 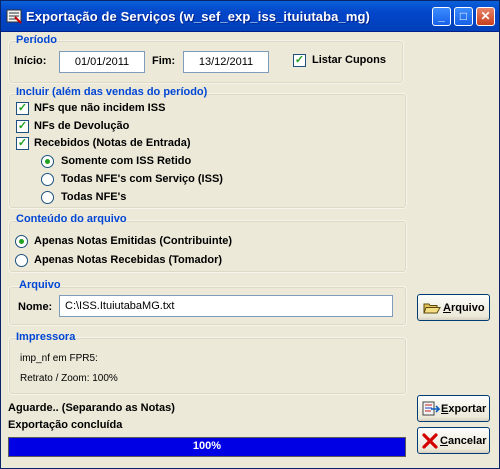 I want to click on conteudo-title: Conteúdo do arquivo, so click(x=71, y=219).